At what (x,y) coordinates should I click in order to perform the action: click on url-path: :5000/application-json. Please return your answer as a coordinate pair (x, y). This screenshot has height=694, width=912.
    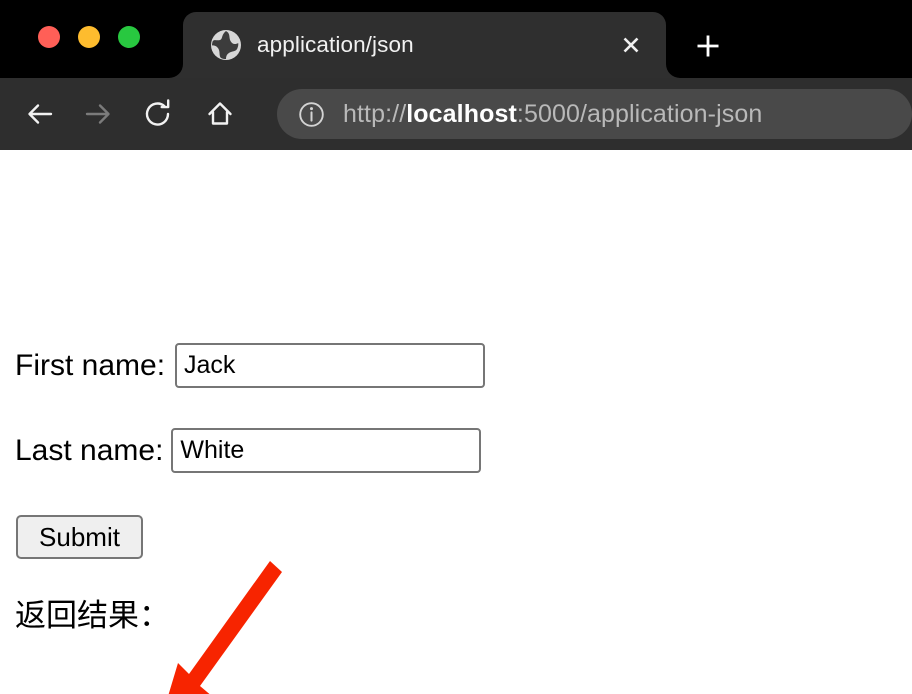
    Looking at the image, I should click on (639, 113).